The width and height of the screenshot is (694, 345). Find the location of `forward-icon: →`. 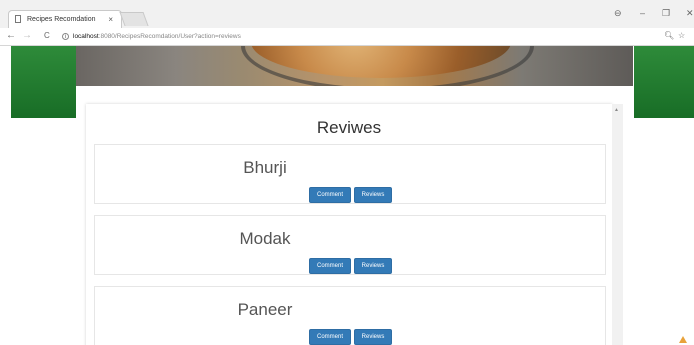

forward-icon: → is located at coordinates (27, 35).